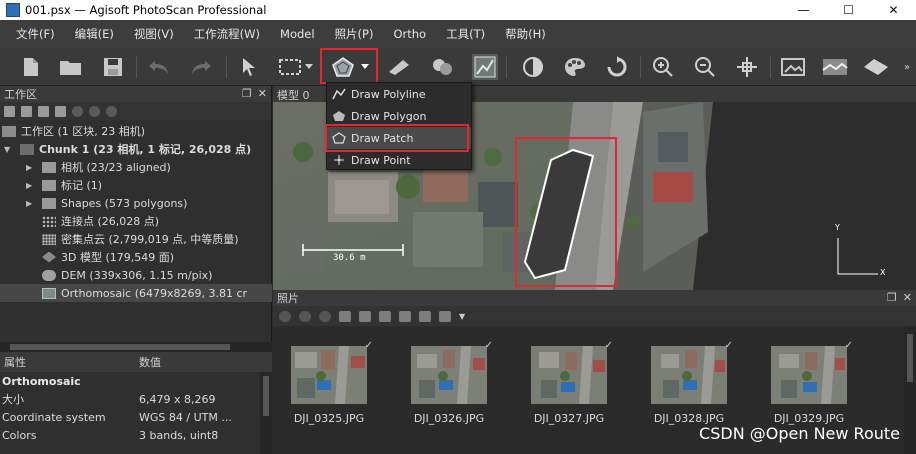 The height and width of the screenshot is (454, 916). Describe the element at coordinates (325, 316) in the screenshot. I see `delete-photo-icon` at that location.